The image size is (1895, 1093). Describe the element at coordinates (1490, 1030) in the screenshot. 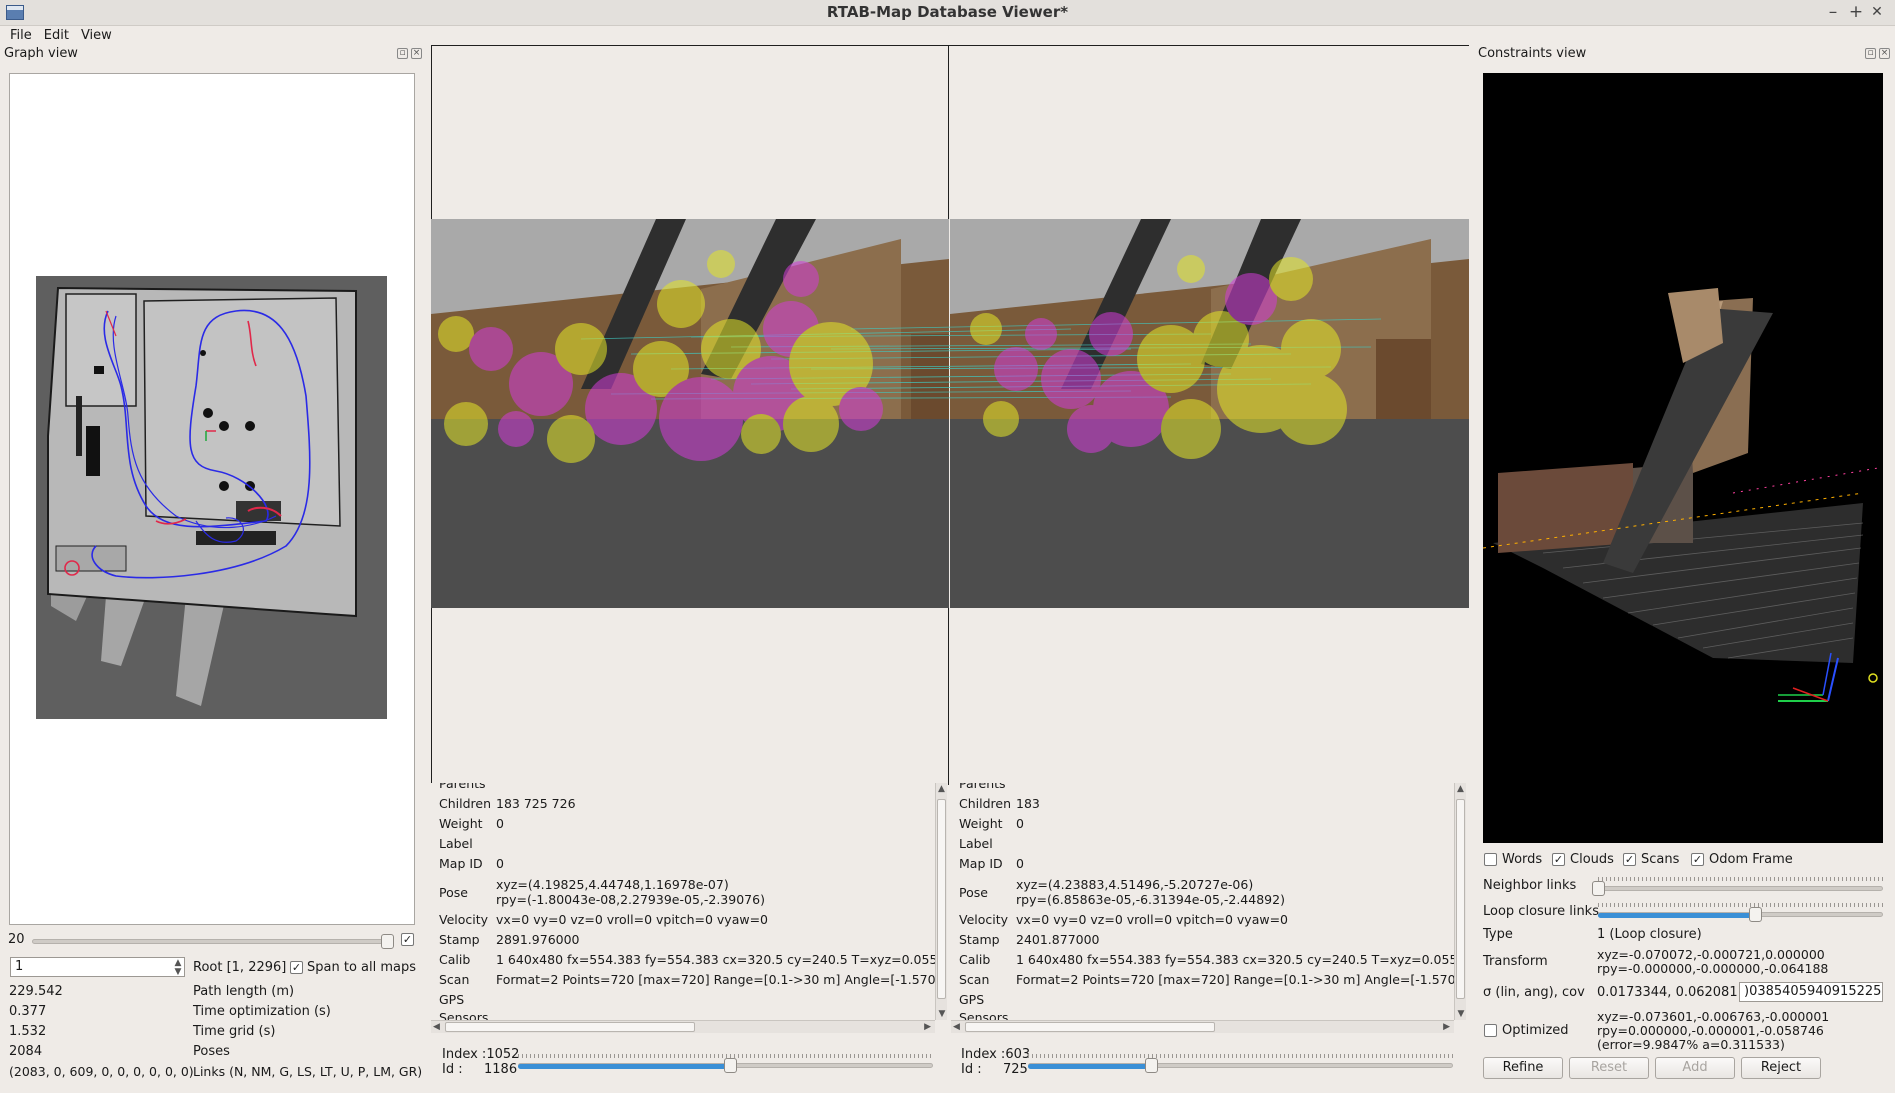

I see `optimized-checkbox` at that location.